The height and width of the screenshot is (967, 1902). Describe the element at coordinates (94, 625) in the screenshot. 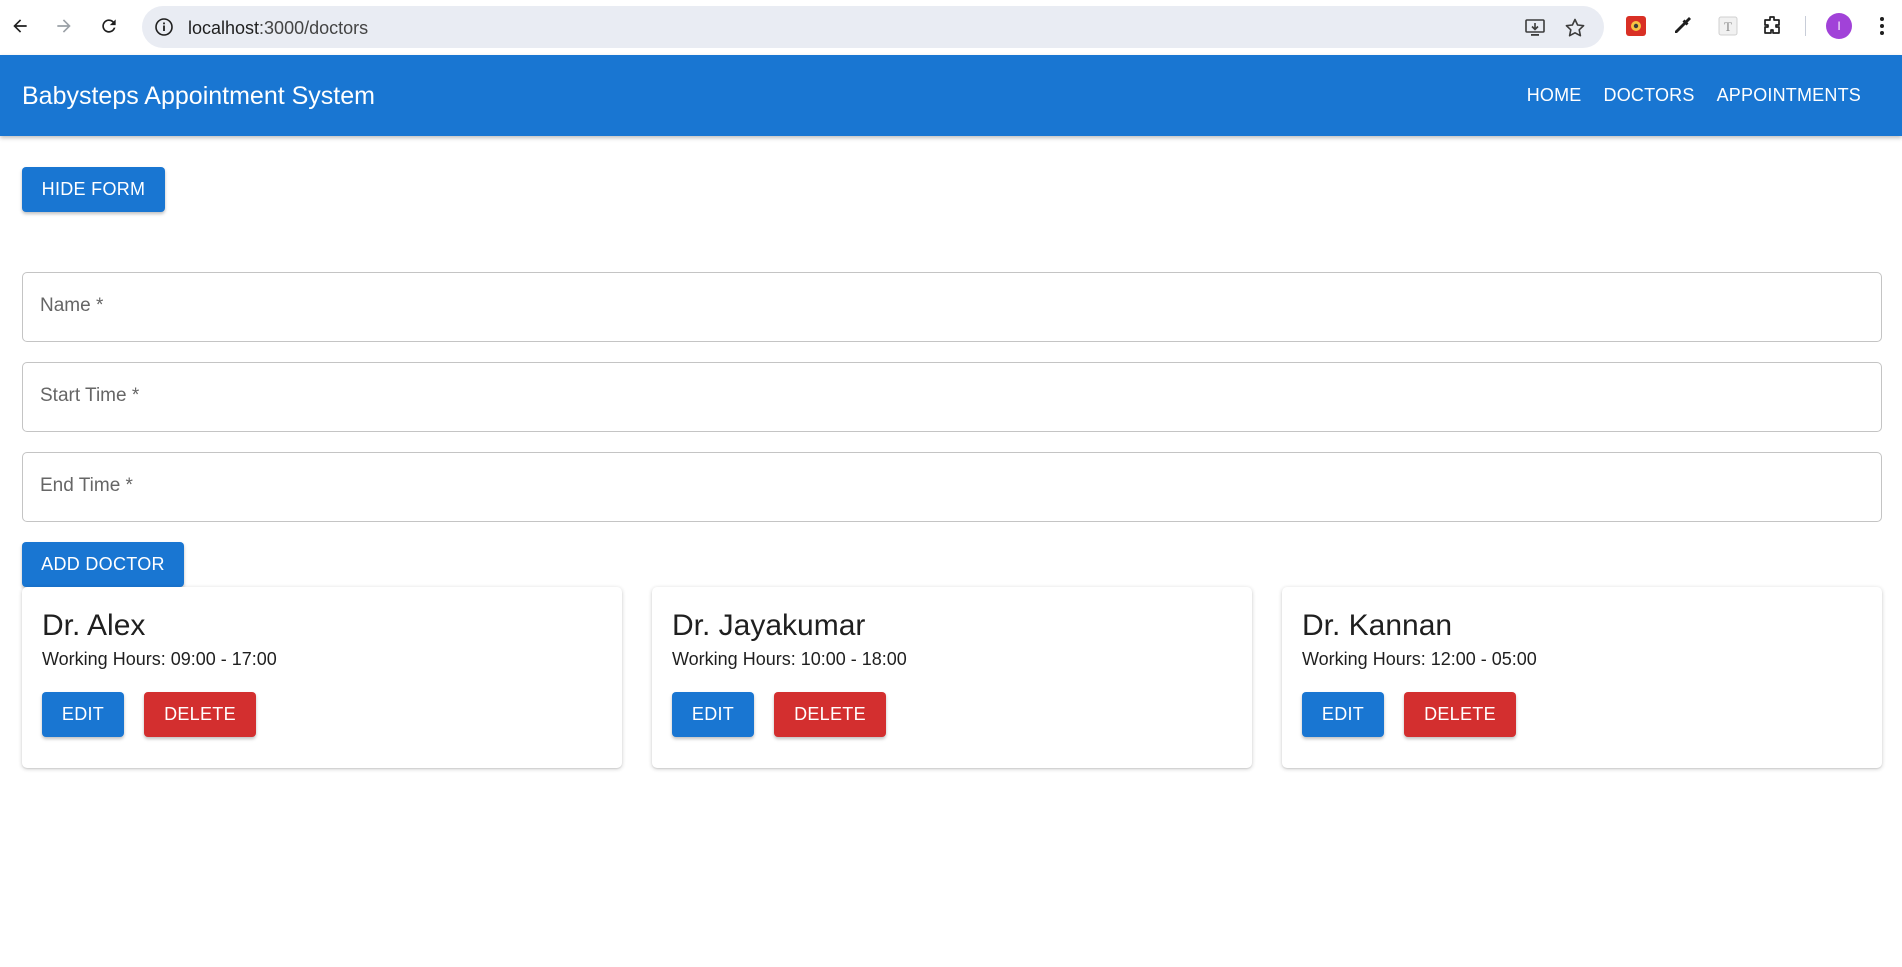

I see `doctor-name: Dr. Alex` at that location.